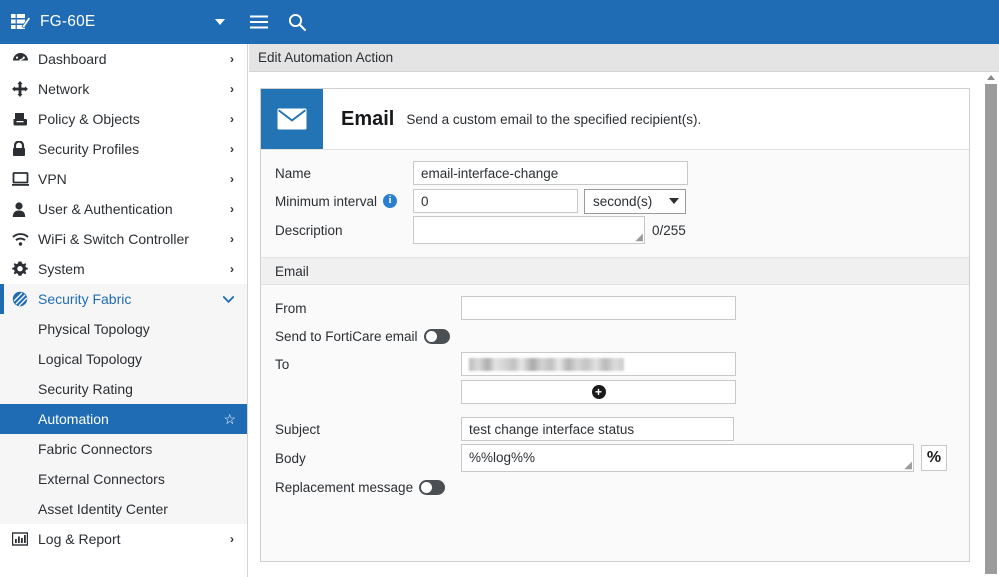 Image resolution: width=999 pixels, height=577 pixels. I want to click on subject-input: test change interface status, so click(597, 429).